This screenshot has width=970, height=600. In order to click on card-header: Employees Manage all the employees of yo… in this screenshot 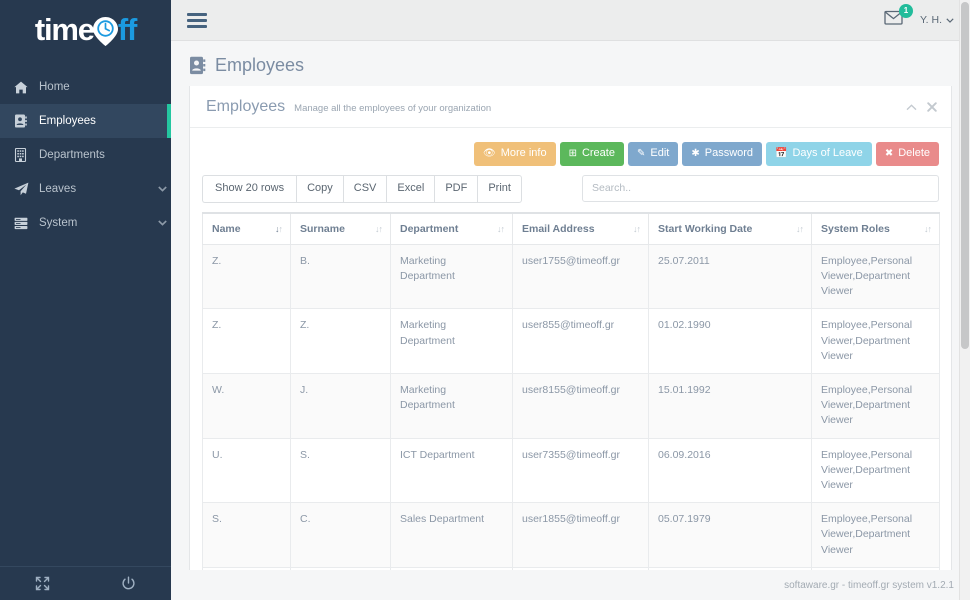, I will do `click(570, 107)`.